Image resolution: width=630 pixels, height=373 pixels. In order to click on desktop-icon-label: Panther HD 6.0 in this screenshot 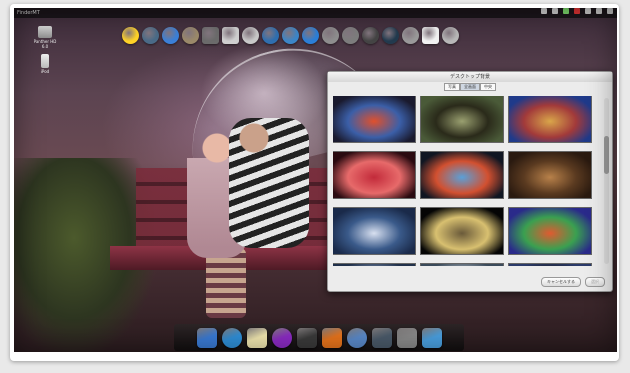, I will do `click(45, 44)`.